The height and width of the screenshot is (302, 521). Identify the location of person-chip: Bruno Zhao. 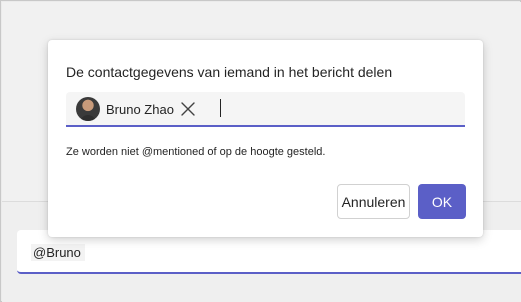
(133, 109).